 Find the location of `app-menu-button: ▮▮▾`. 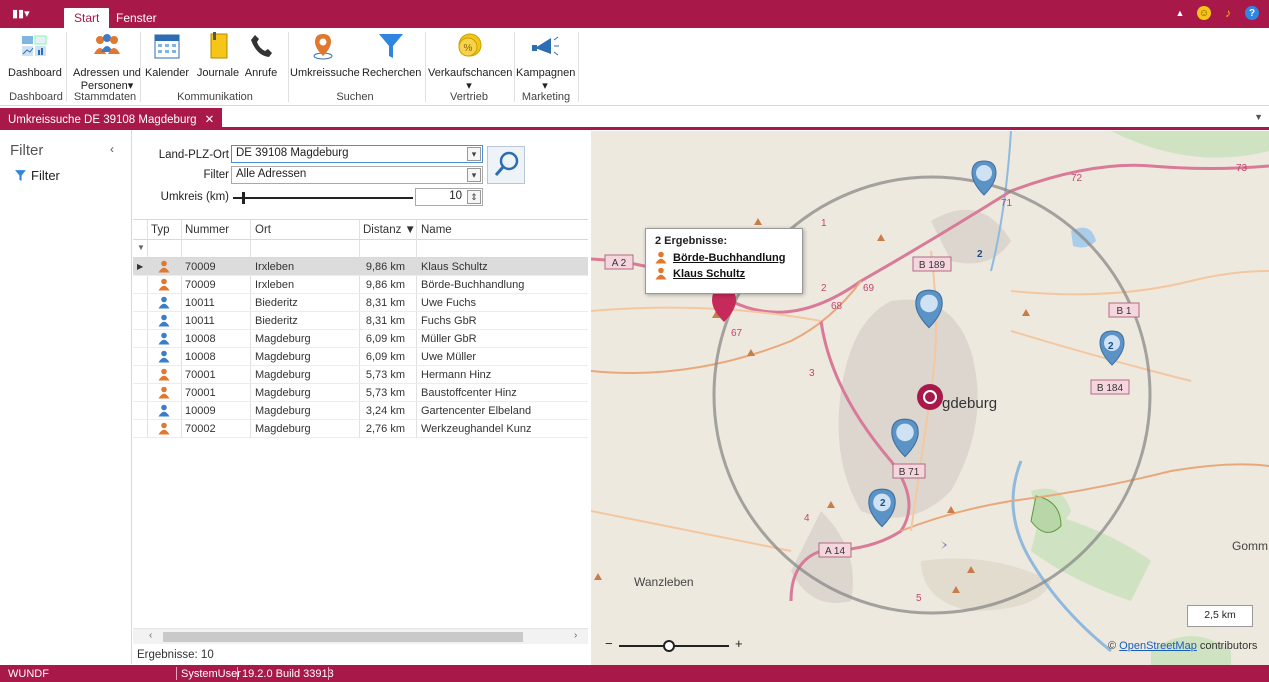

app-menu-button: ▮▮▾ is located at coordinates (21, 13).